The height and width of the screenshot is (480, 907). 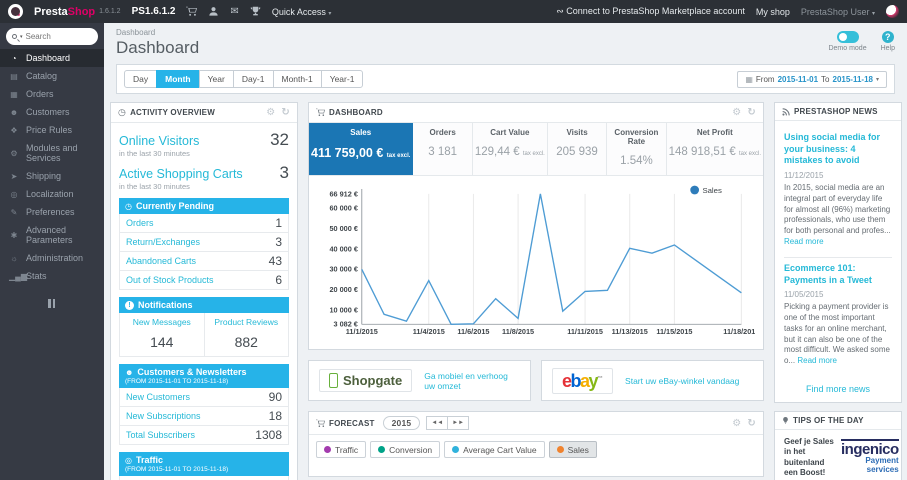 What do you see at coordinates (15, 11) in the screenshot?
I see `prestashop-logo` at bounding box center [15, 11].